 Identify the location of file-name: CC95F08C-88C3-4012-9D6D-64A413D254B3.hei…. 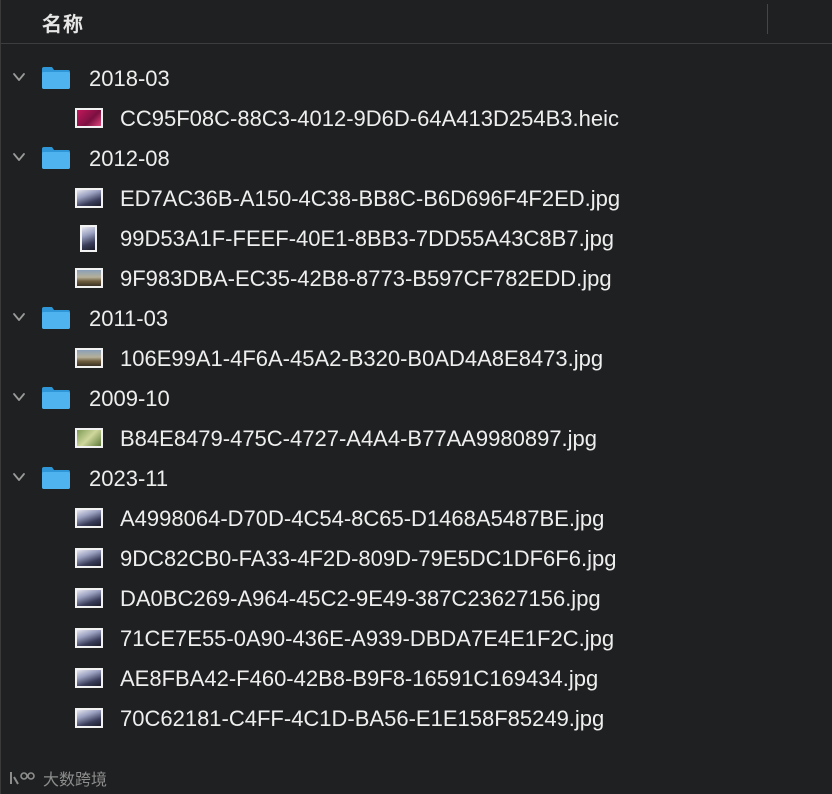
(369, 118).